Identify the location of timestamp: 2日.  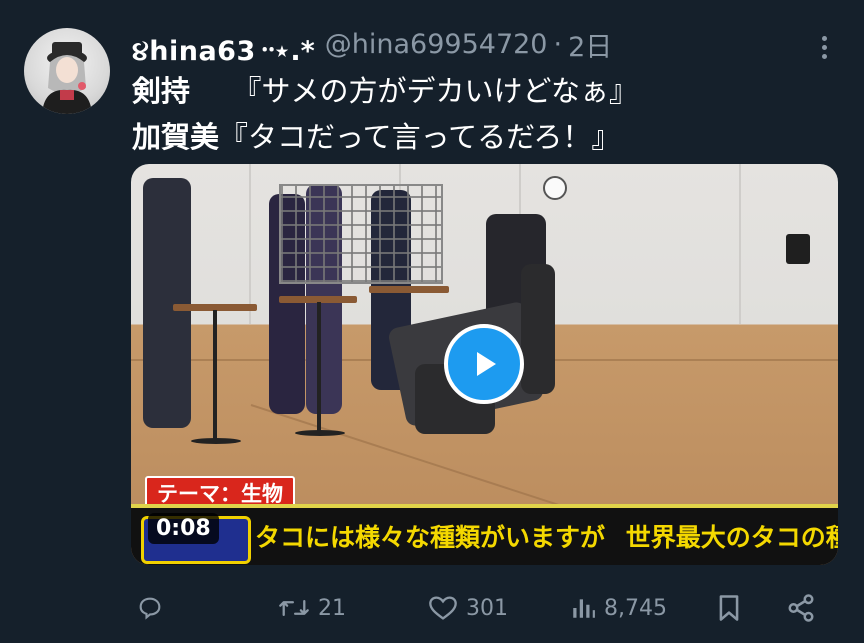
(590, 44).